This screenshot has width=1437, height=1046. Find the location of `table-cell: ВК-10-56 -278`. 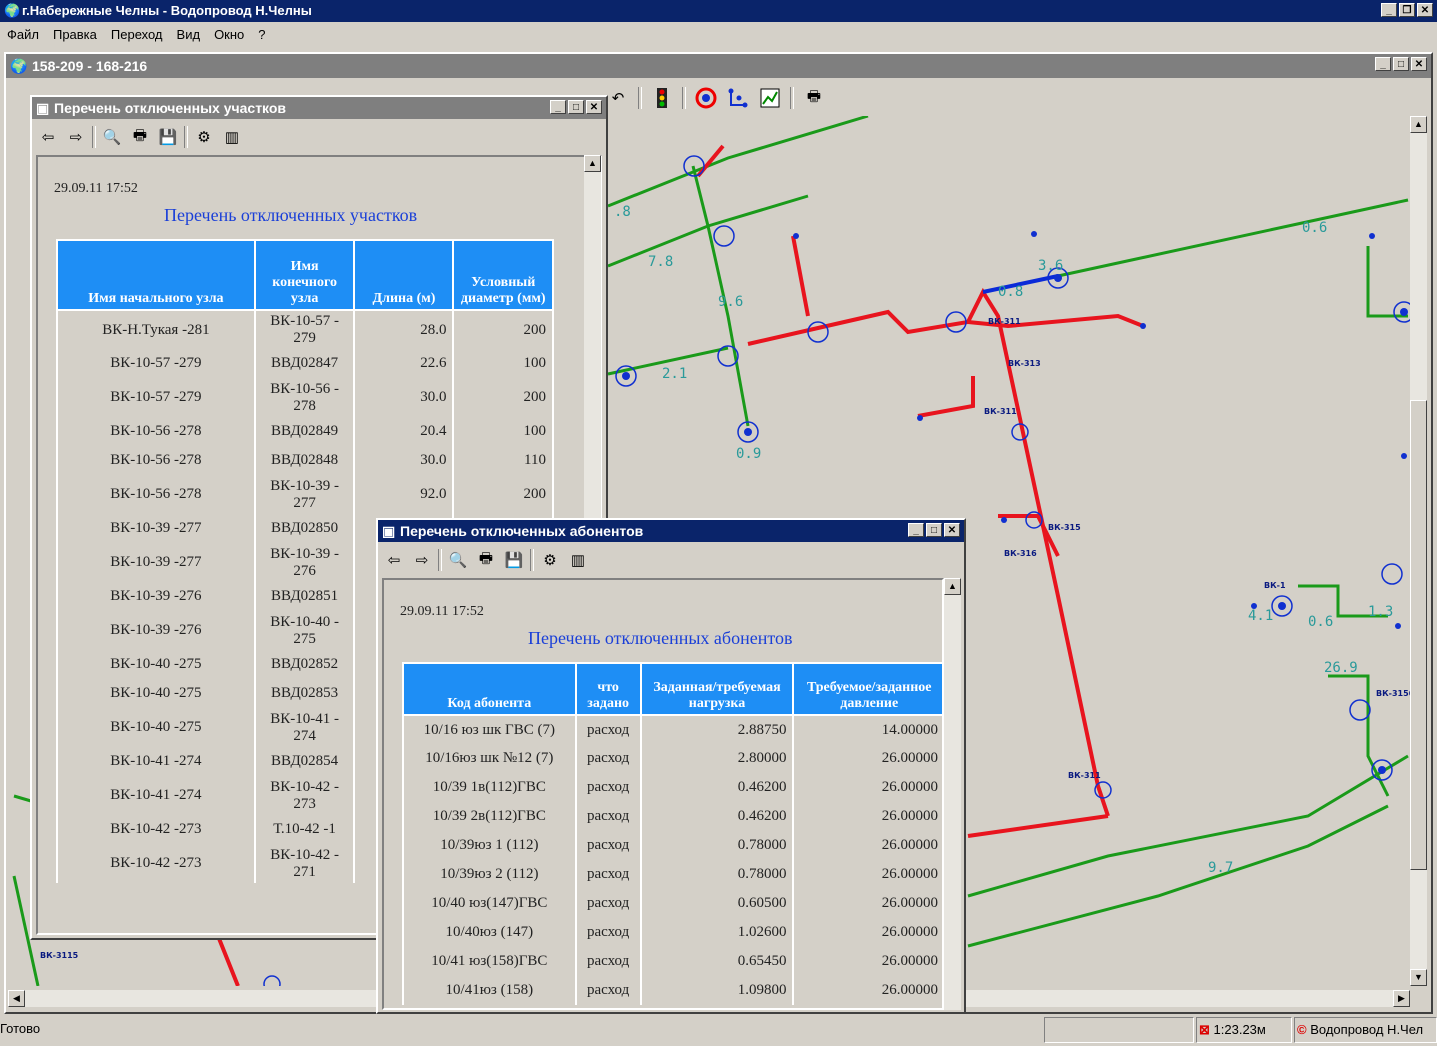

table-cell: ВК-10-56 -278 is located at coordinates (156, 460).